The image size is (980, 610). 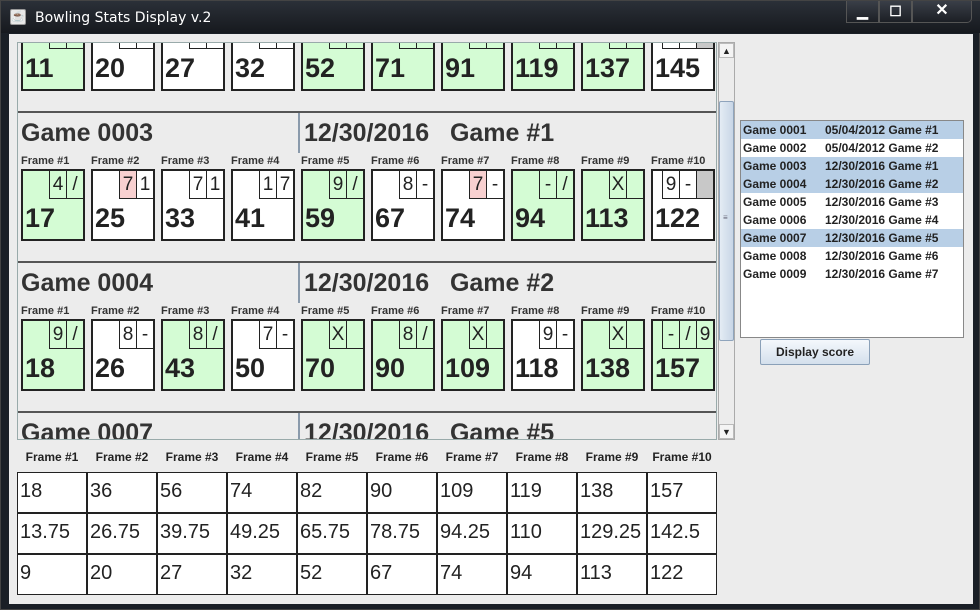 What do you see at coordinates (263, 205) in the screenshot?
I see `frame-box: 1 7 41` at bounding box center [263, 205].